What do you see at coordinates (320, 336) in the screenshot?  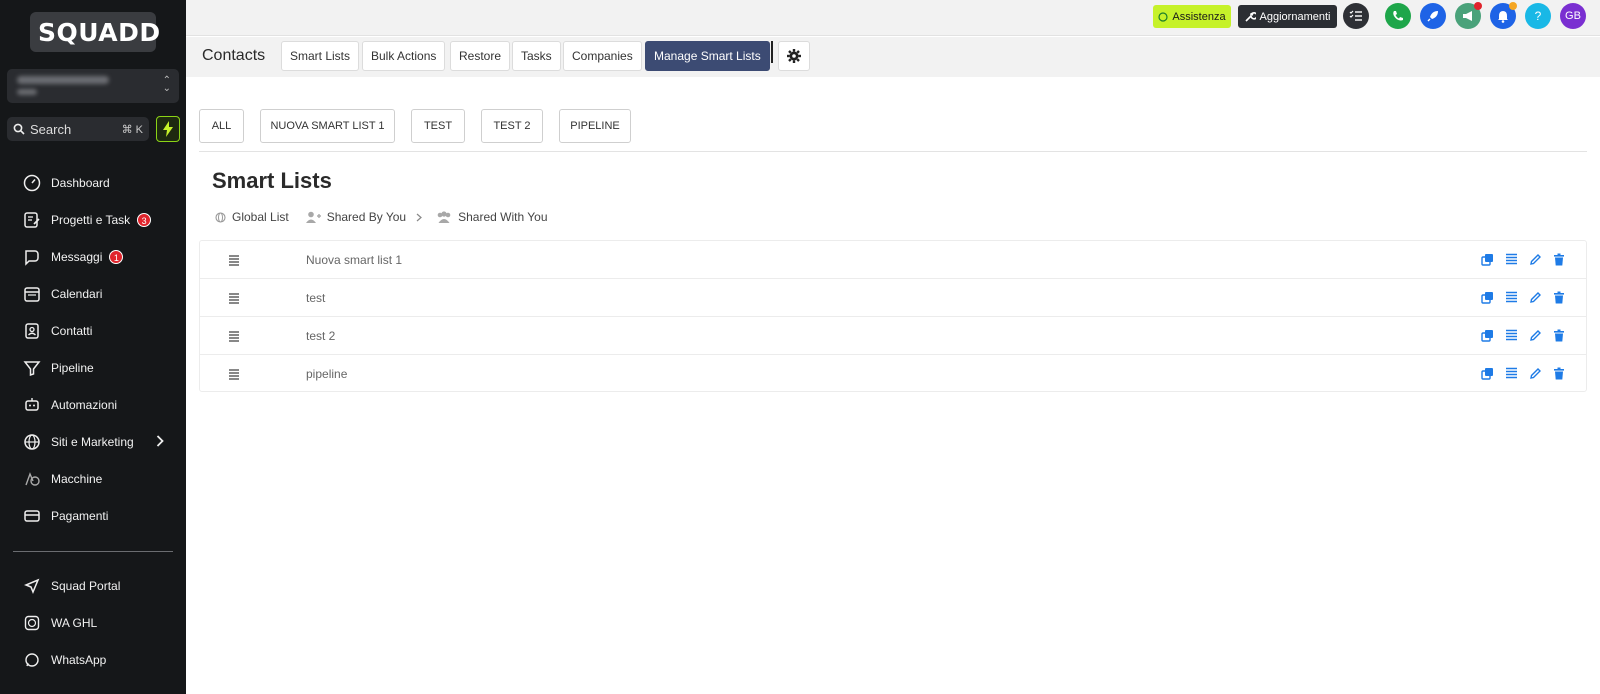 I see `list-name: test 2` at bounding box center [320, 336].